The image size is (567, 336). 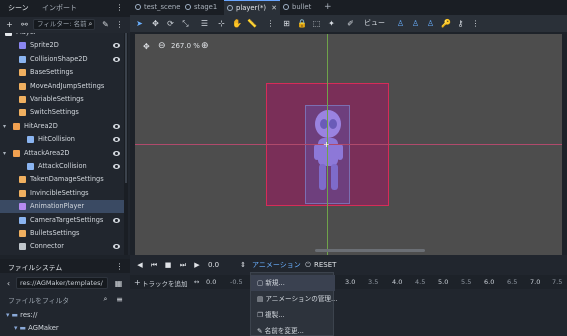 I want to click on scene-tree-node: BulletsSettings, so click(x=62, y=233).